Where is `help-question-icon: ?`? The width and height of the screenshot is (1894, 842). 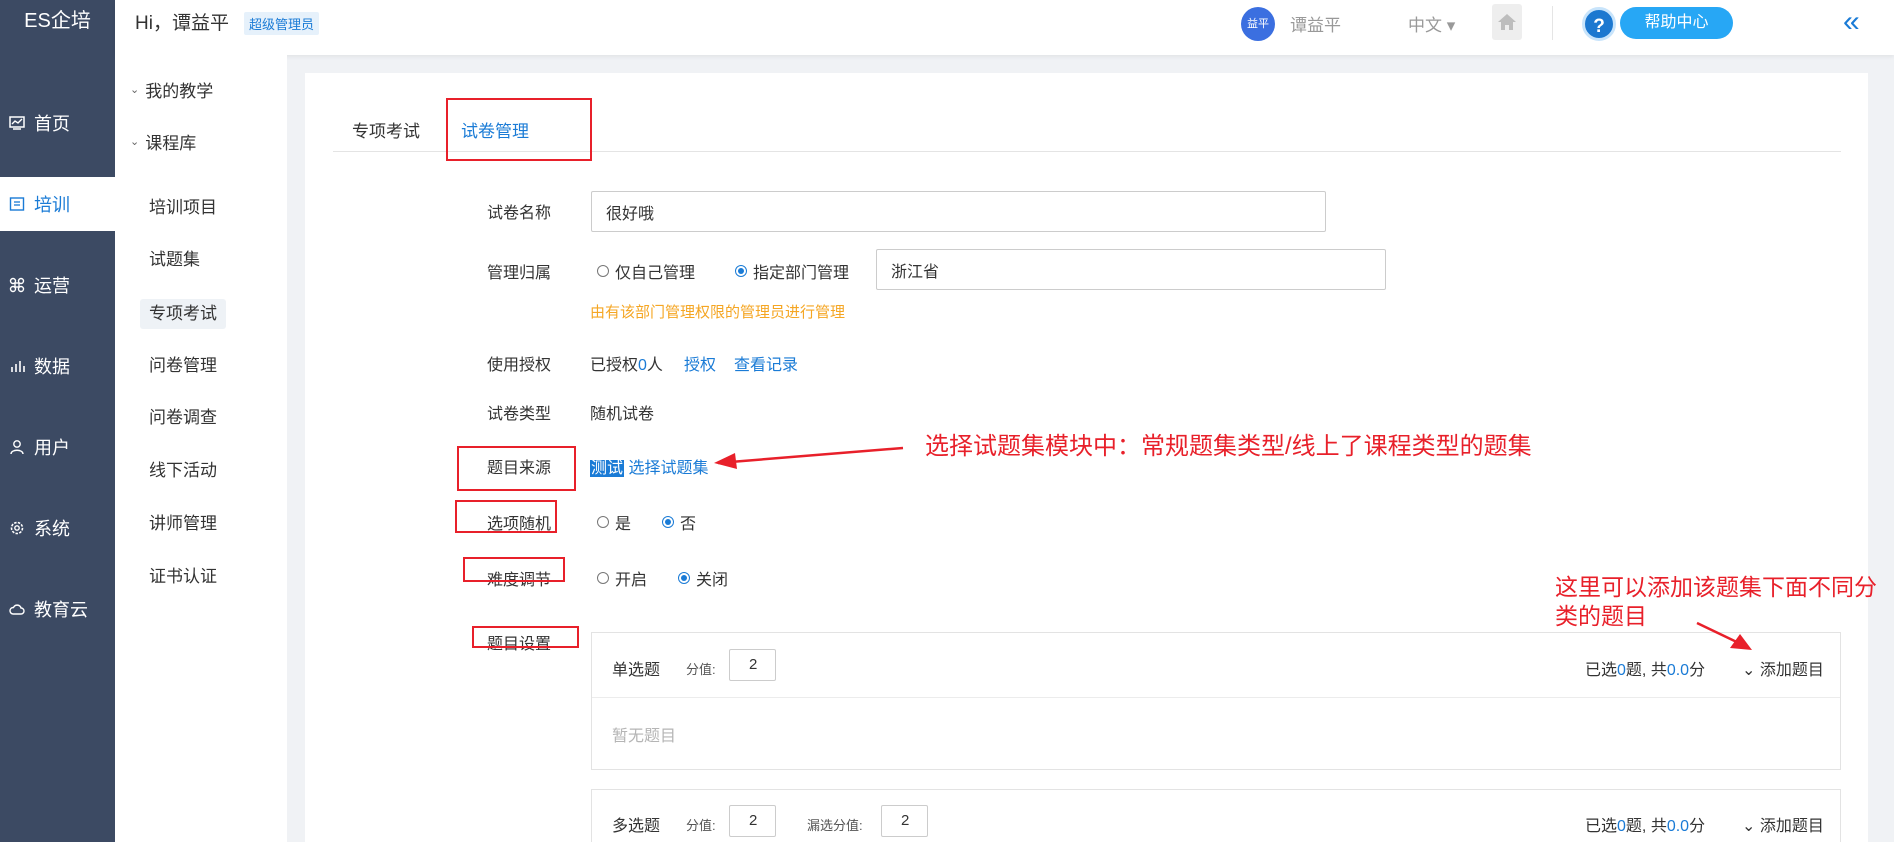
help-question-icon: ? is located at coordinates (1599, 24).